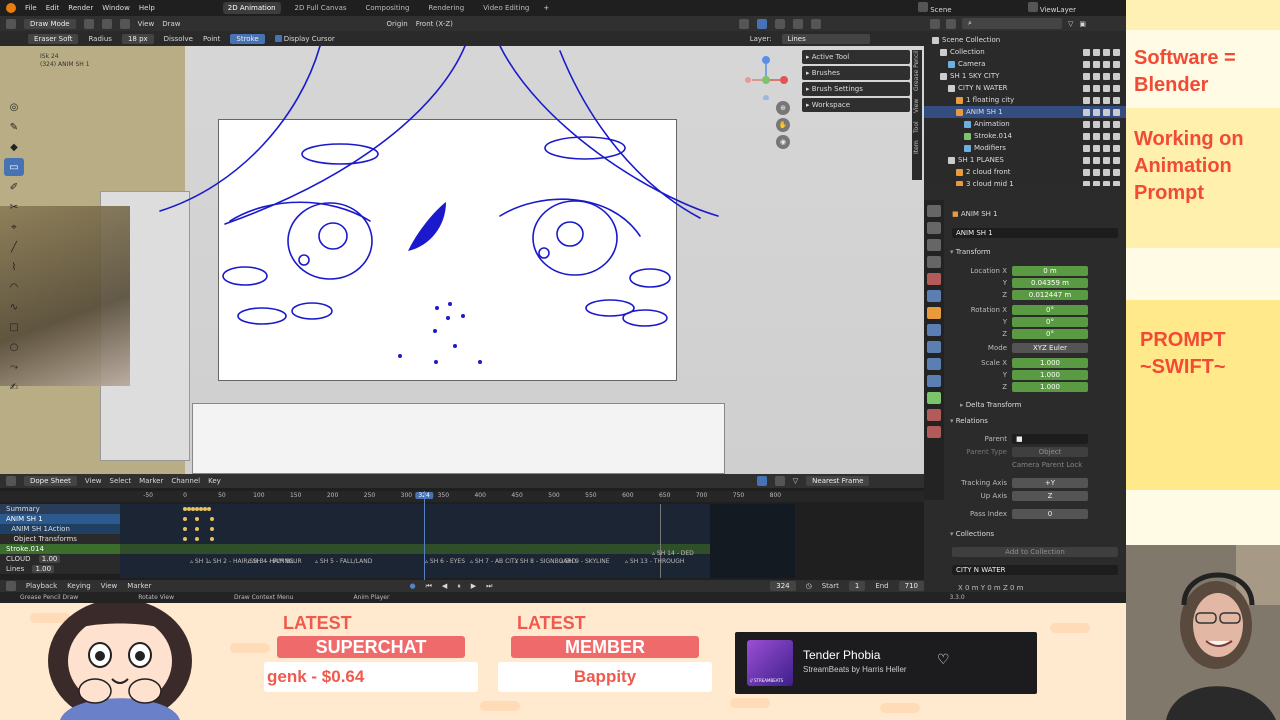 This screenshot has width=1280, height=720. I want to click on location-y-field: 0.04359 m, so click(1050, 283).